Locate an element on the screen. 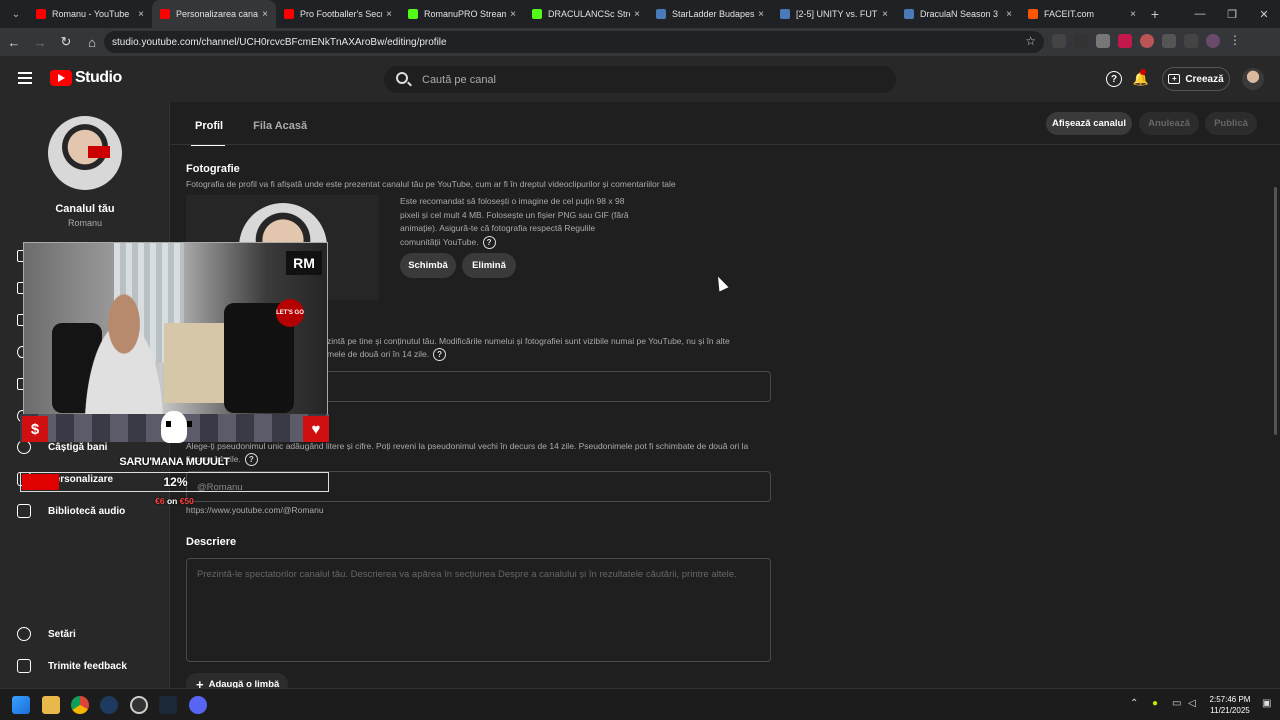  create-label: Creează is located at coordinates (1204, 79).